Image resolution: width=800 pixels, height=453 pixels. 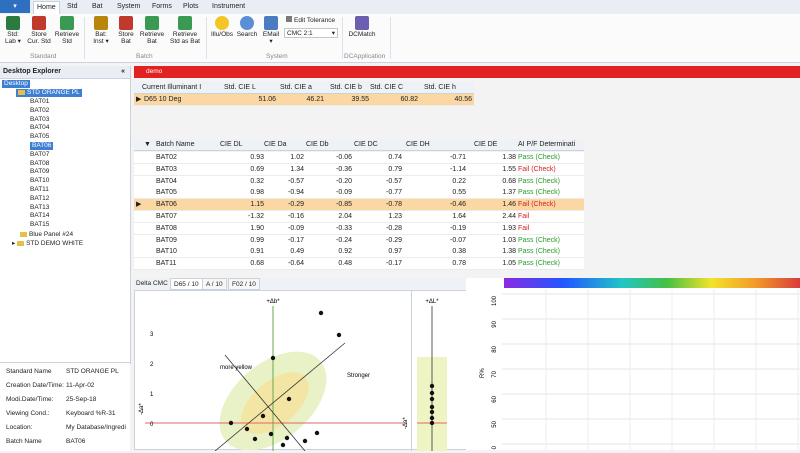 I want to click on cell: 1.46, so click(x=509, y=205).